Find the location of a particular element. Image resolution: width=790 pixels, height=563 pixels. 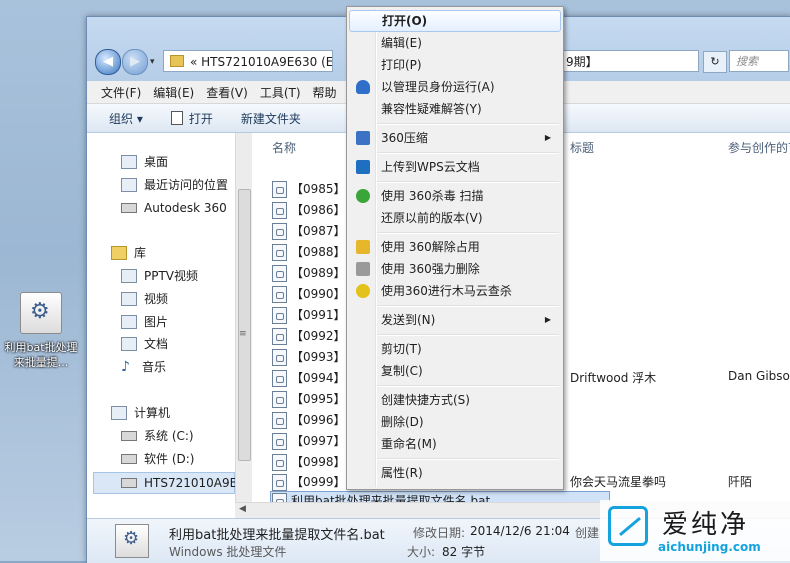

file-row: 【0999】 is located at coordinates (309, 482).